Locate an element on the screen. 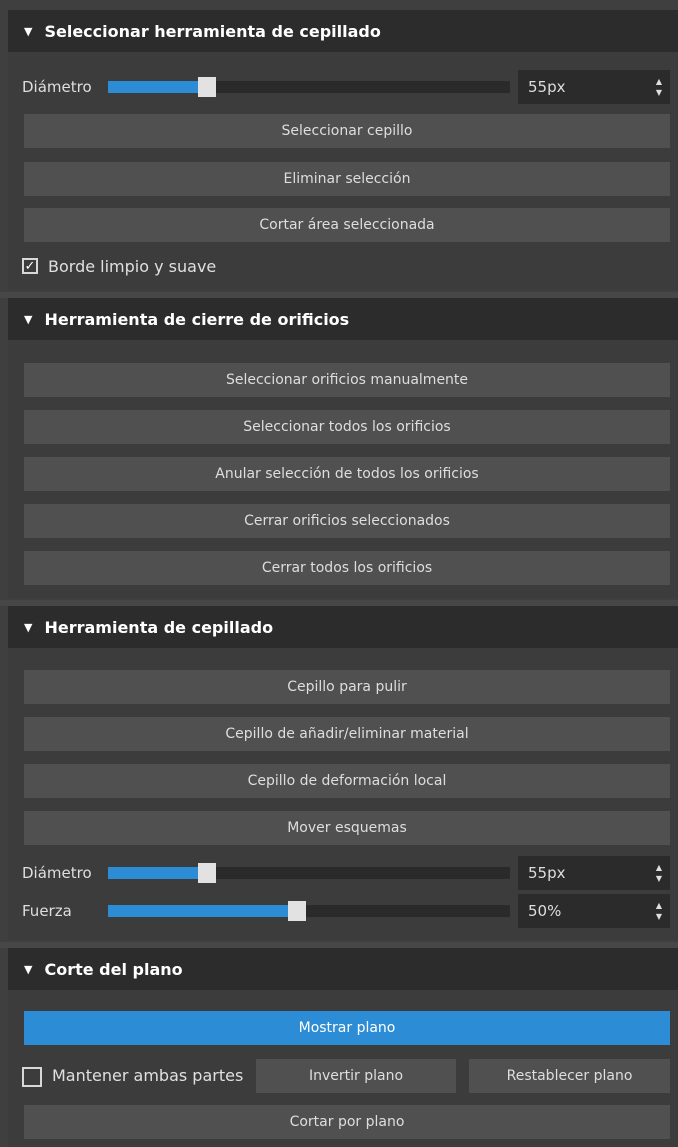 Image resolution: width=678 pixels, height=1147 pixels. show-plane-button: Mostrar plano is located at coordinates (347, 1028).